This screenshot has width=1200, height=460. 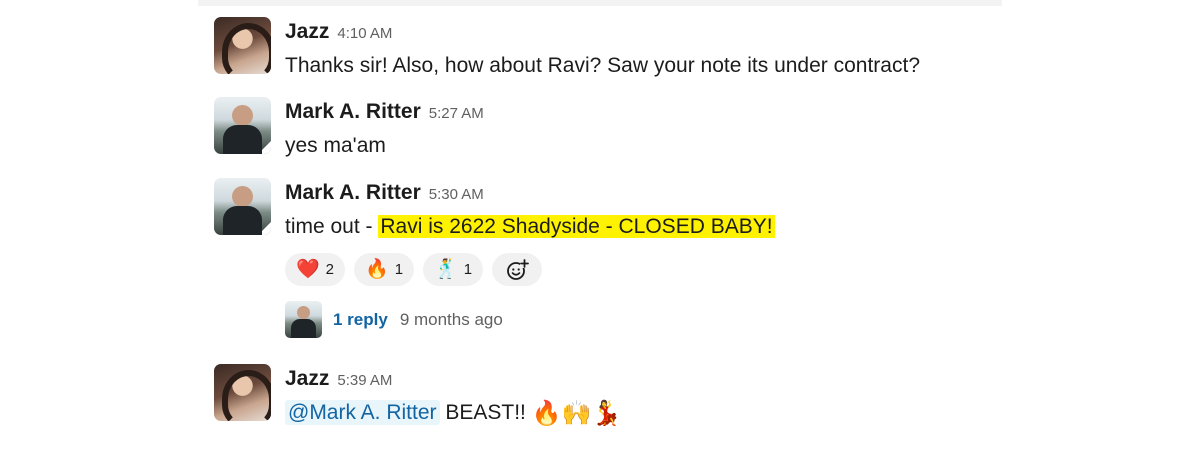 I want to click on thread-reply-link: 1 reply, so click(x=360, y=320).